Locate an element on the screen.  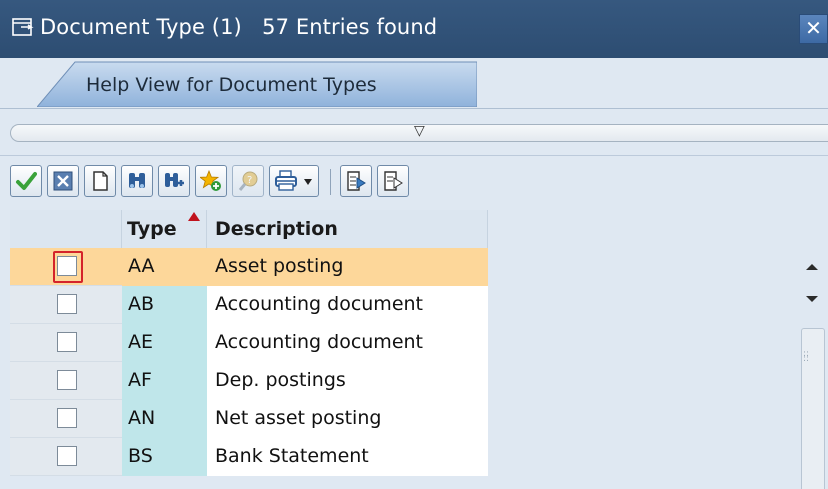
focus-indicator is located at coordinates (68, 267).